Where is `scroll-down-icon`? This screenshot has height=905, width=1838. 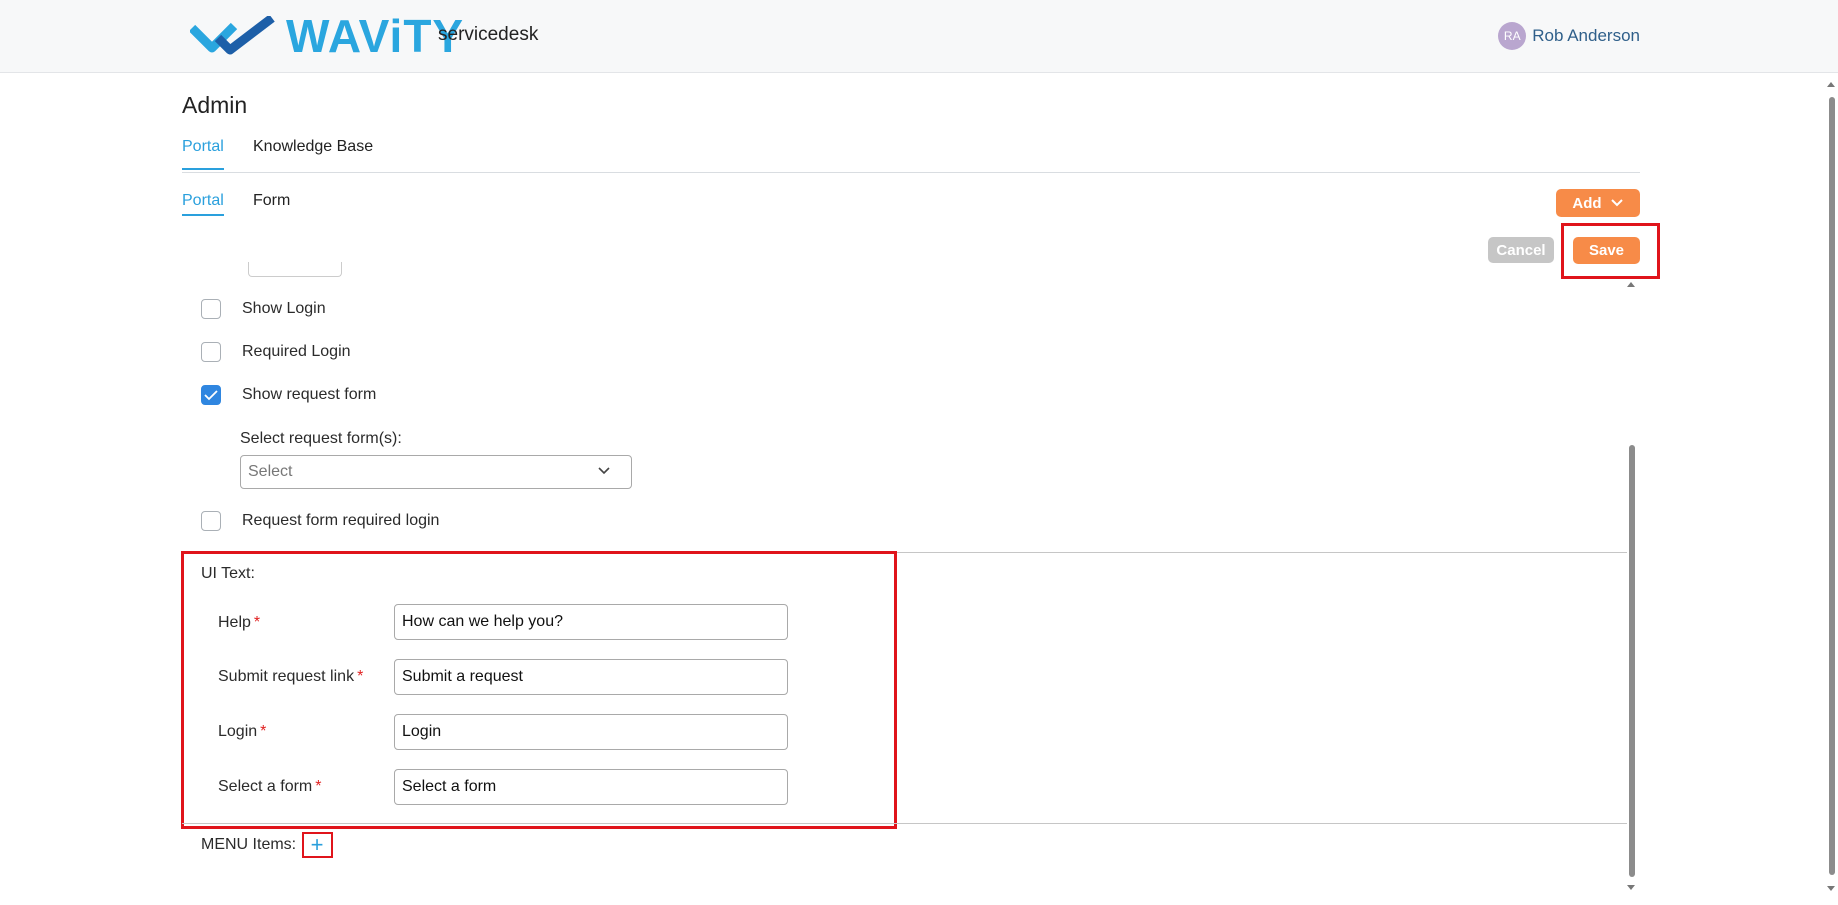 scroll-down-icon is located at coordinates (1831, 888).